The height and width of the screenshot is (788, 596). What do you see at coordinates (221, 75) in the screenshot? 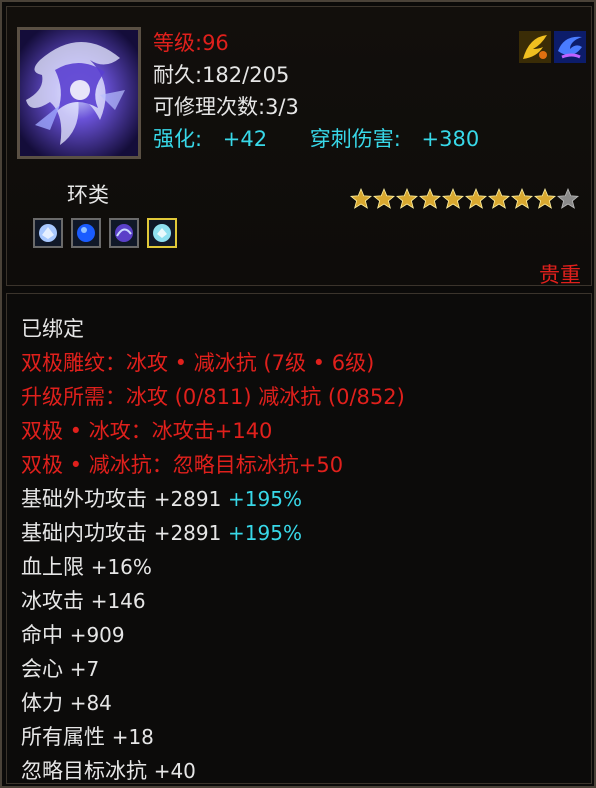
I see `item-durability: 耐久:182/205` at bounding box center [221, 75].